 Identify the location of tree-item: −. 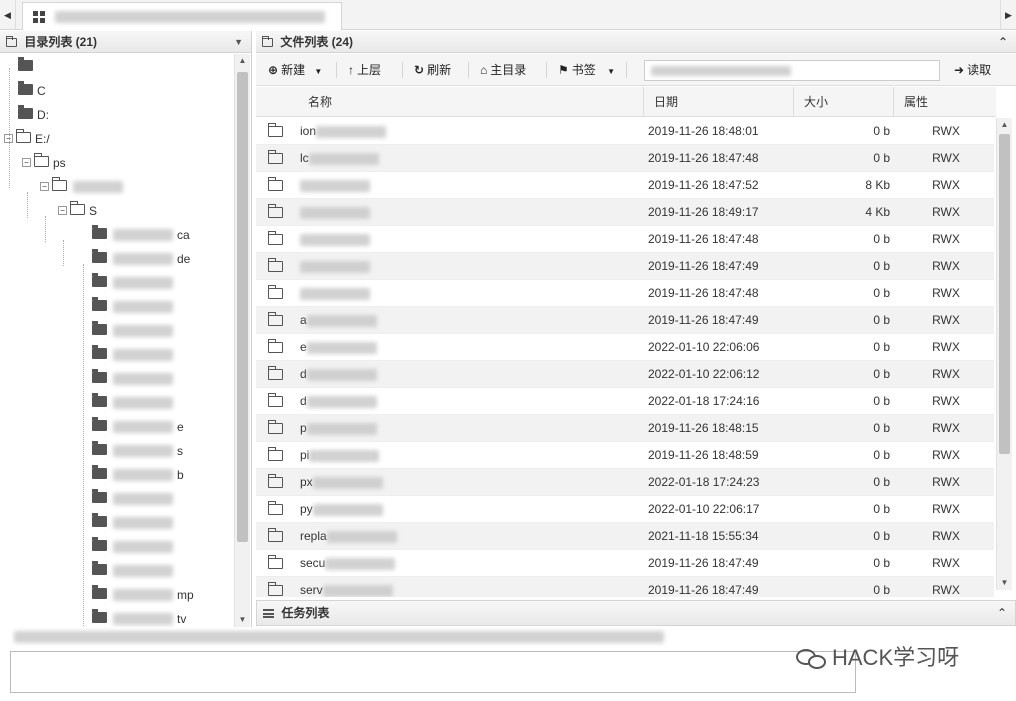
(83, 186).